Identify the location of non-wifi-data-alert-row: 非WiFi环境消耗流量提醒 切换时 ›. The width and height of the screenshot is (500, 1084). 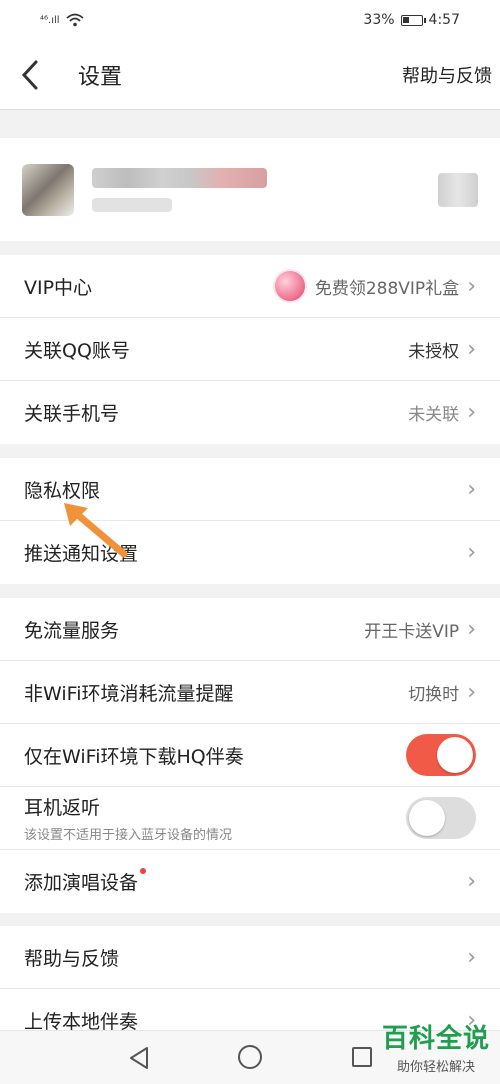
(250, 692).